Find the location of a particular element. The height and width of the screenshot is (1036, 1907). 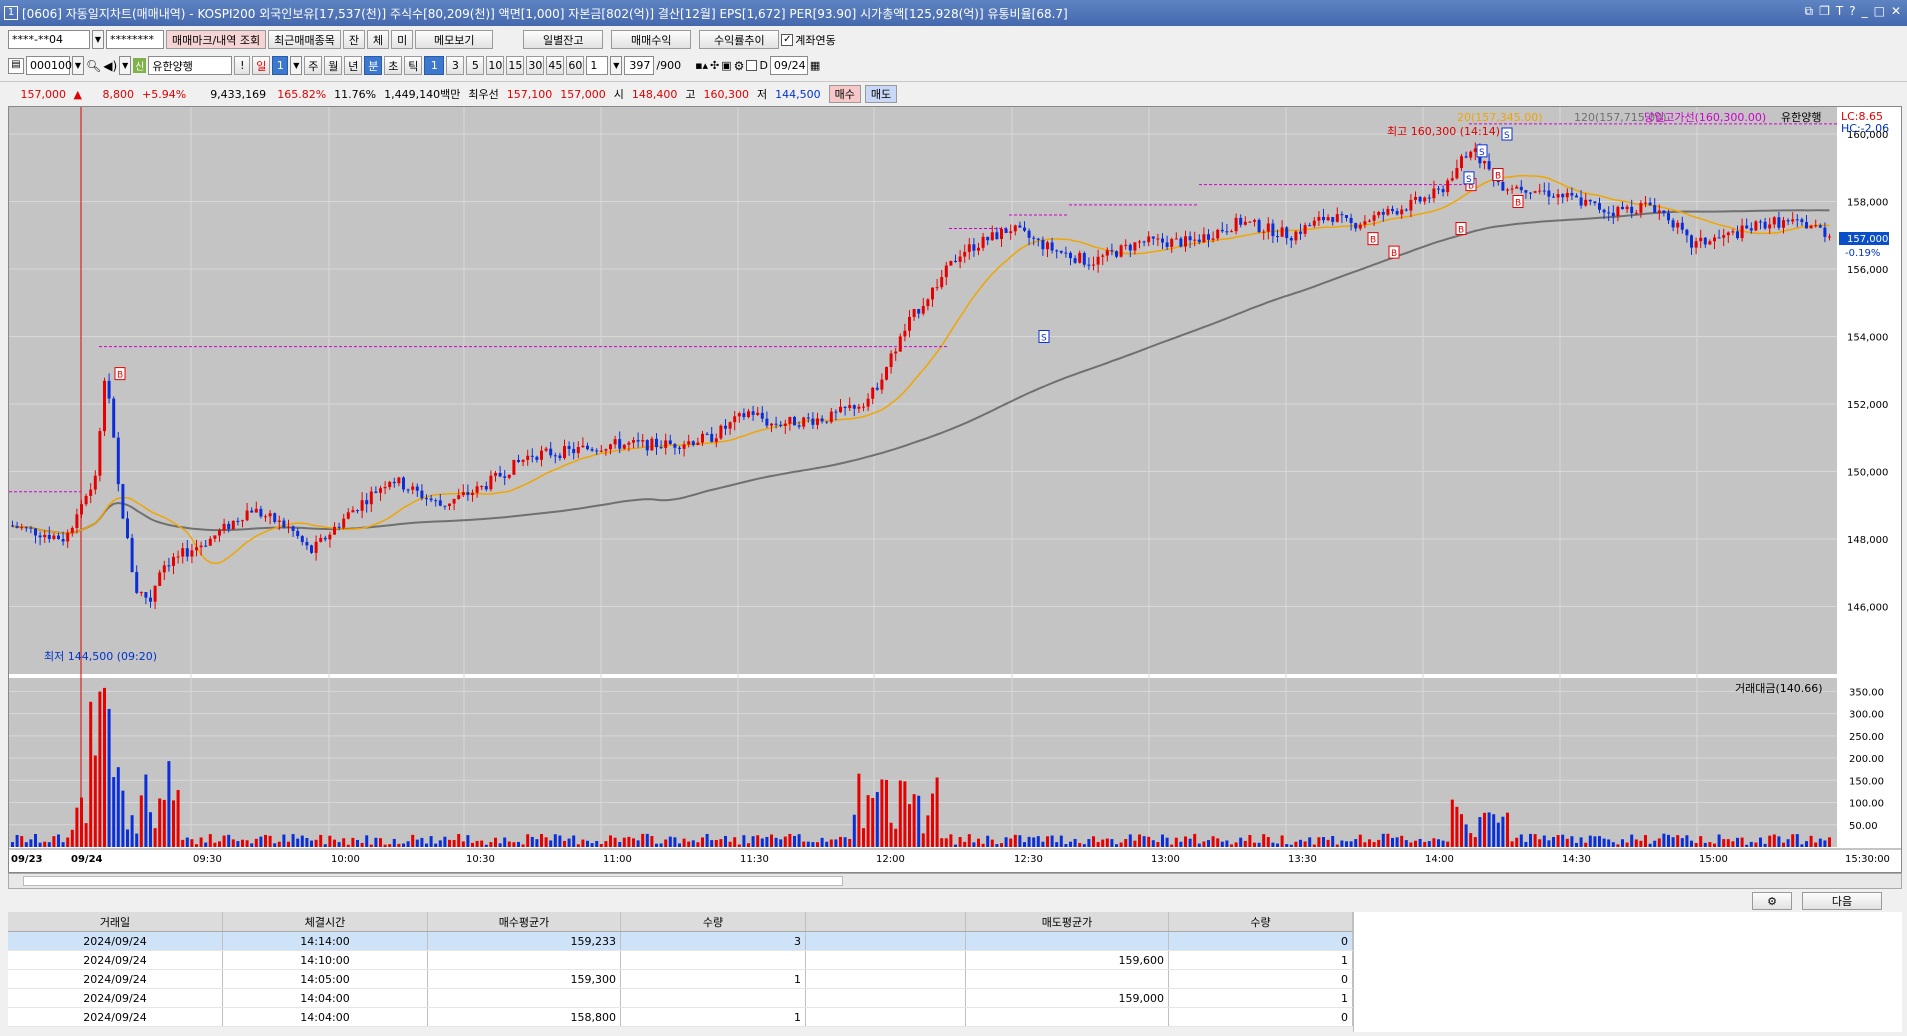

table-row: 2024/09/24 14:04:00 159,000 1 is located at coordinates (680, 998).